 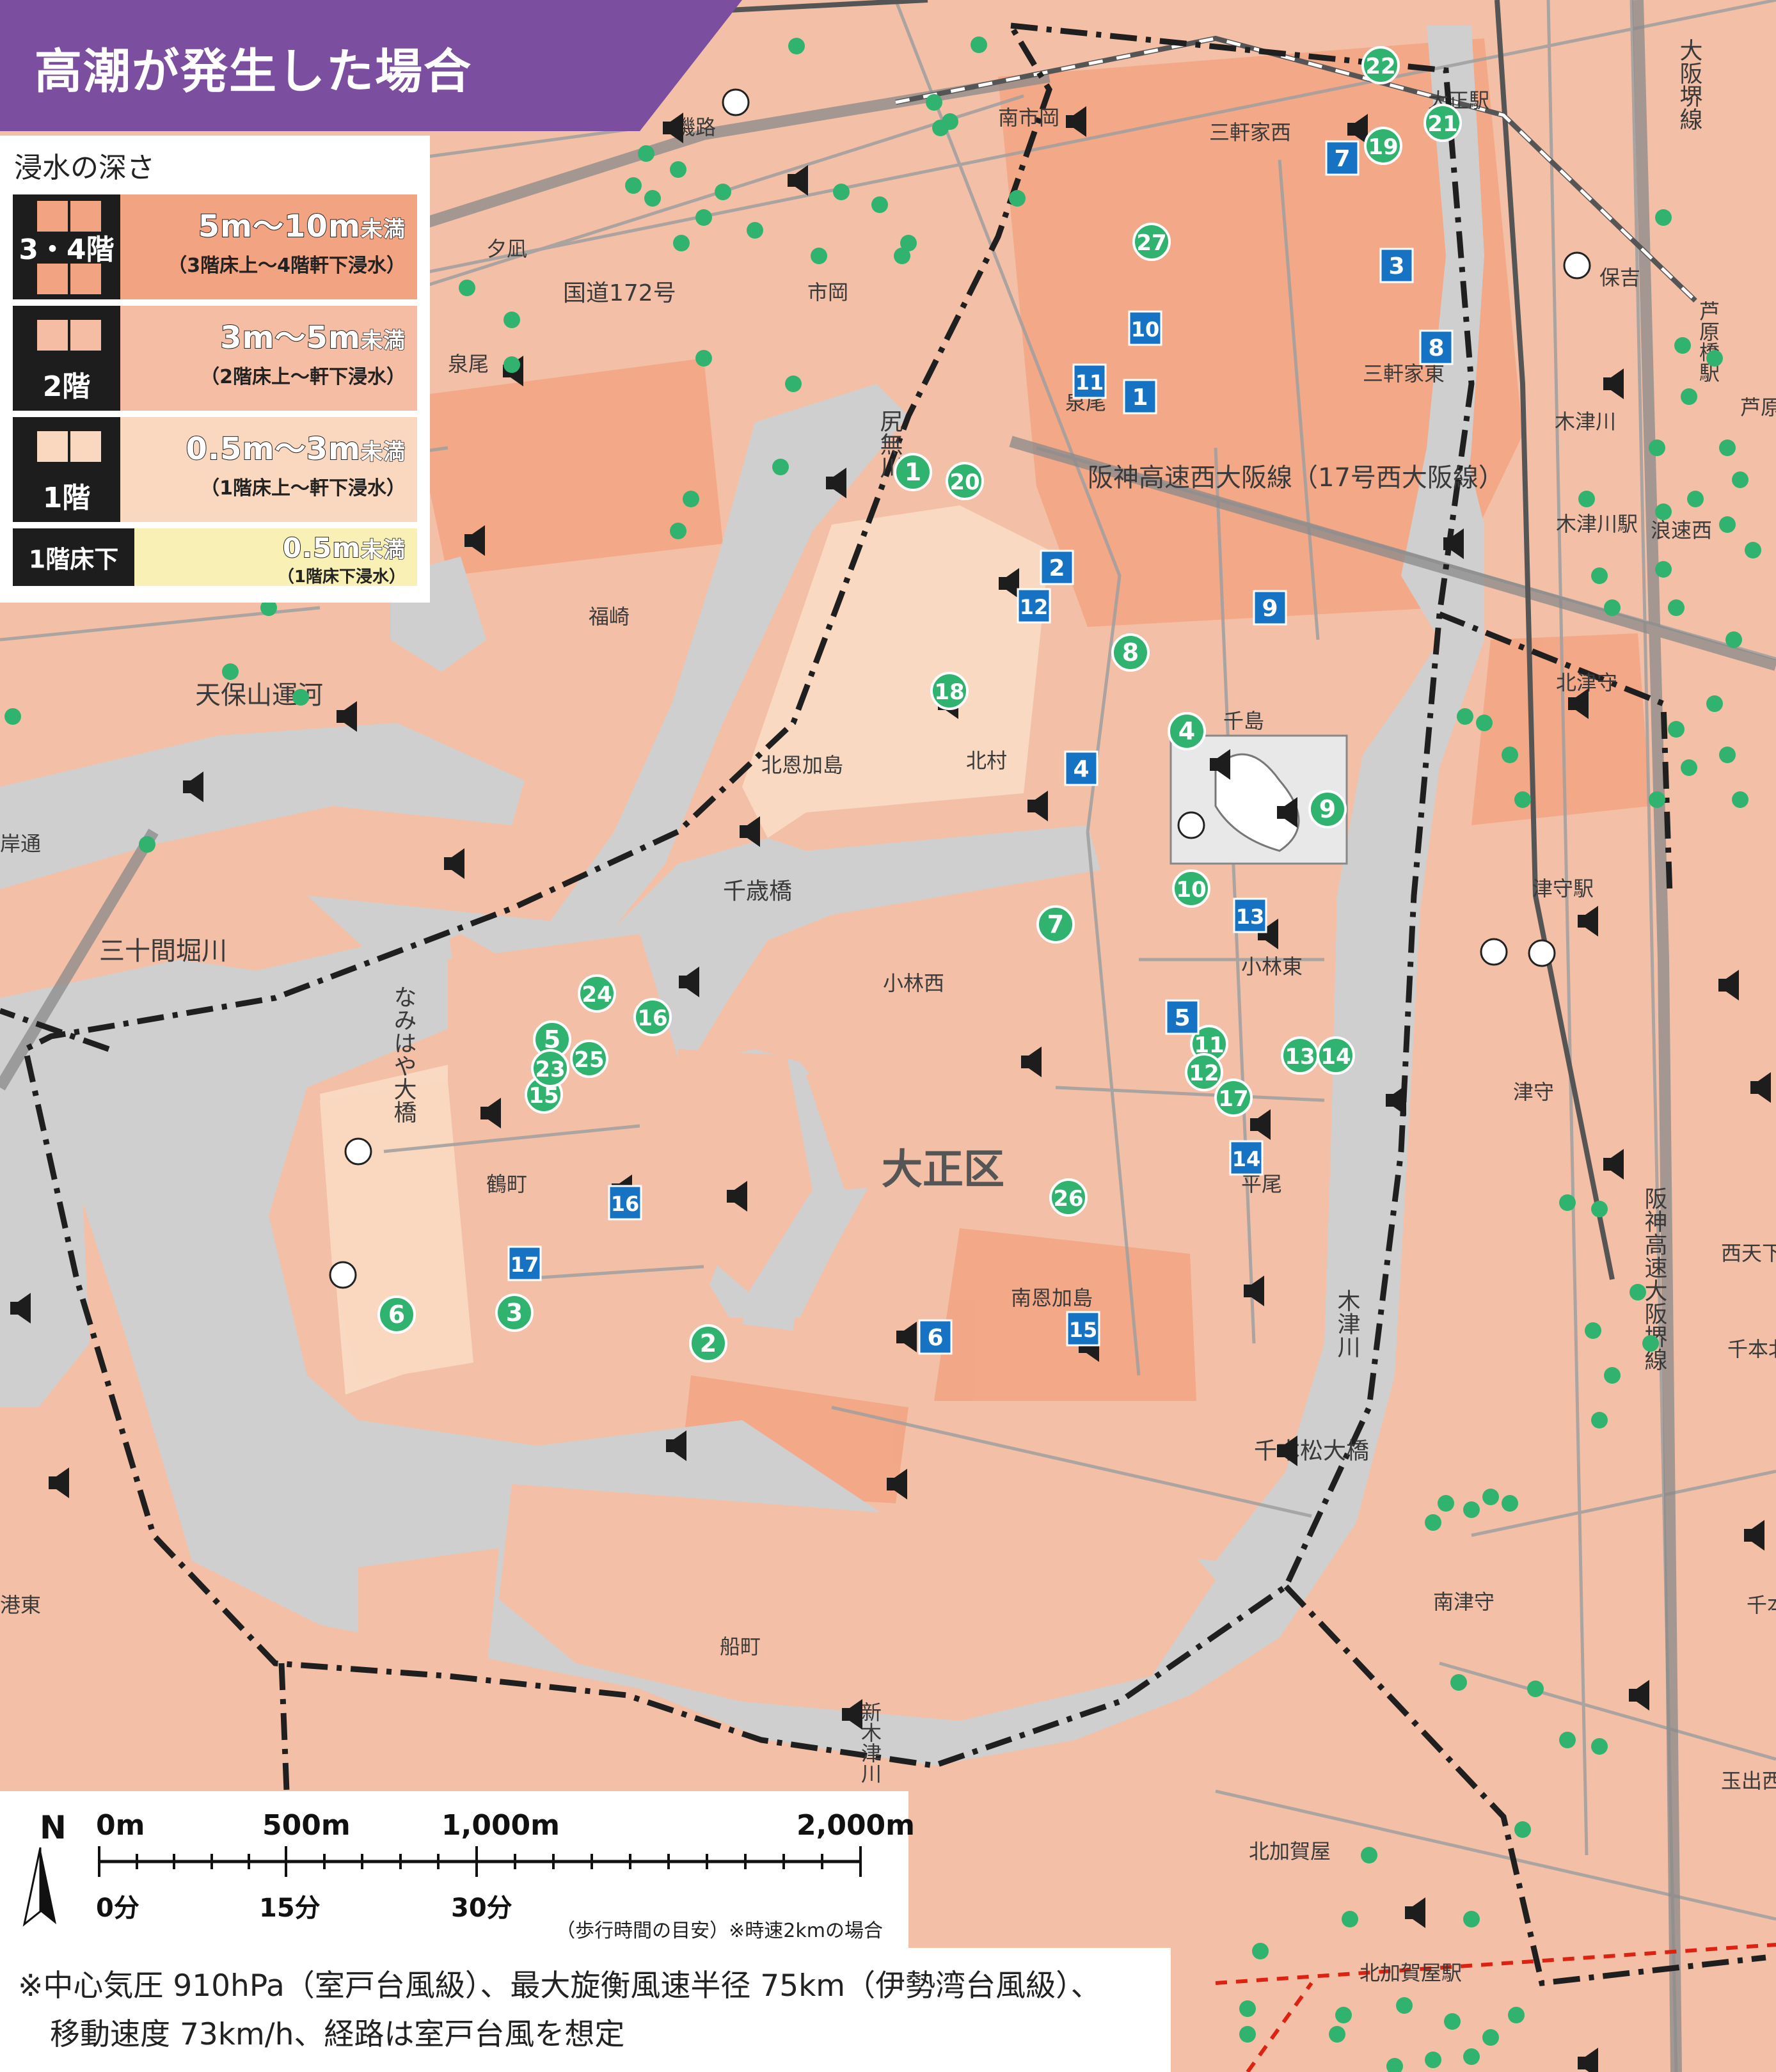 What do you see at coordinates (383, 341) in the screenshot?
I see `legend-unit: 未満` at bounding box center [383, 341].